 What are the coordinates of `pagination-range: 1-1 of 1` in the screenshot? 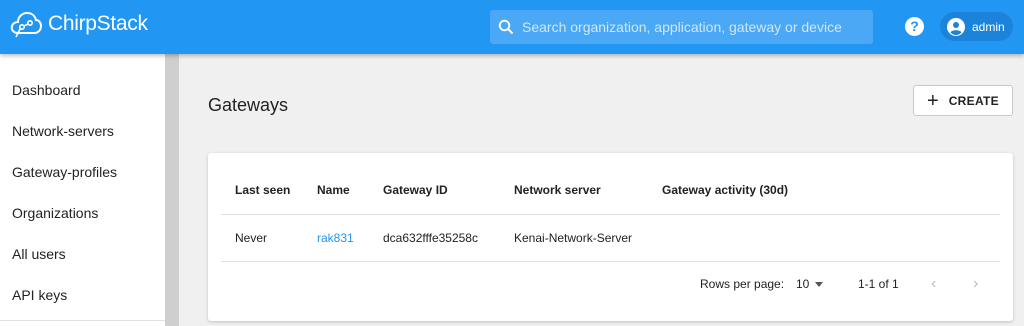 It's located at (878, 284).